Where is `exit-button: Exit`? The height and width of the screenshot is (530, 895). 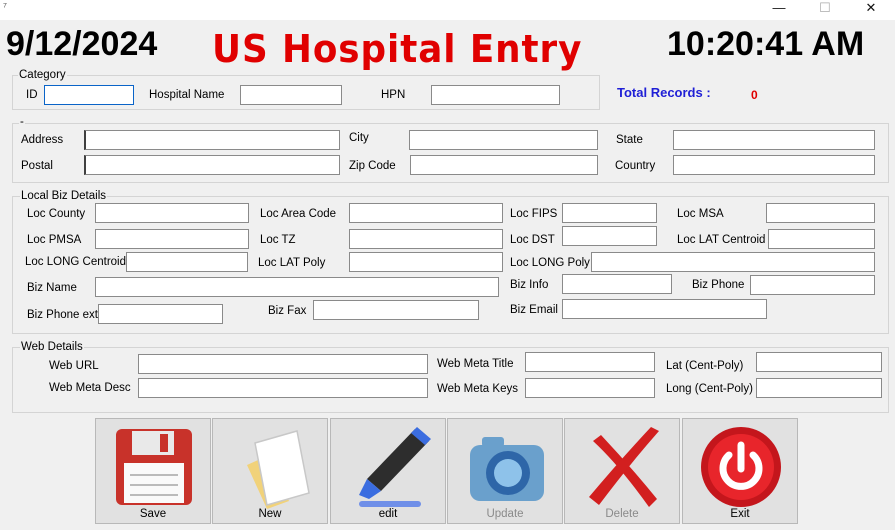 exit-button: Exit is located at coordinates (740, 471).